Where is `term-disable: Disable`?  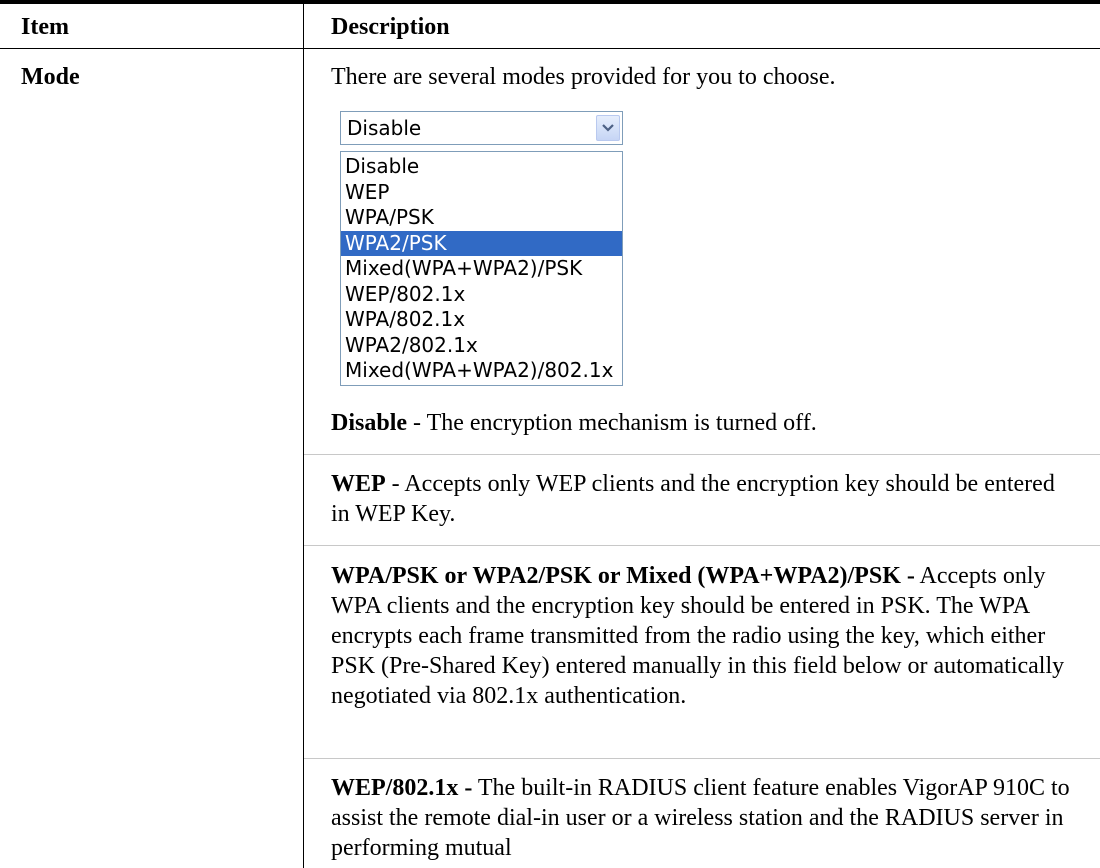
term-disable: Disable is located at coordinates (369, 423).